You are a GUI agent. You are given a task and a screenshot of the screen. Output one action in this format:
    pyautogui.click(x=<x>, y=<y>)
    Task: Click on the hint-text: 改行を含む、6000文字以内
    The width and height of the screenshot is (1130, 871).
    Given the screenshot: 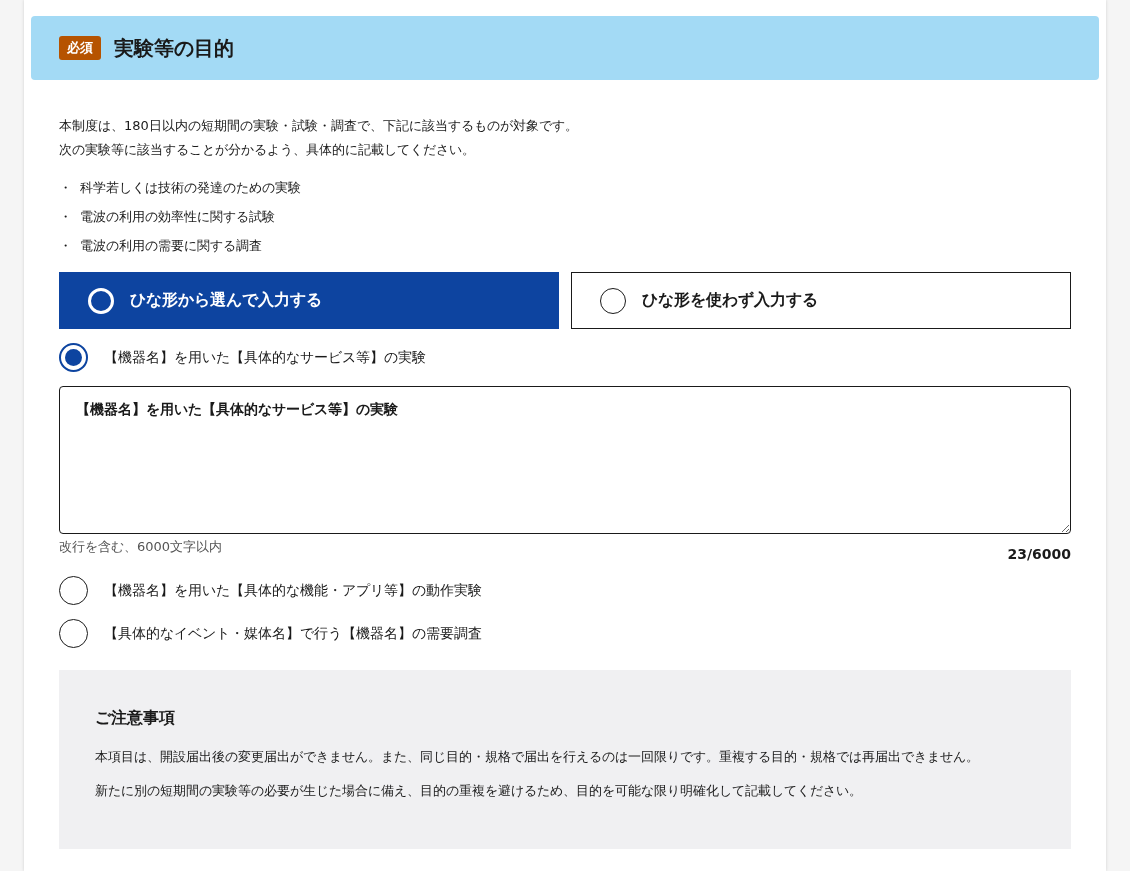 What is the action you would take?
    pyautogui.click(x=141, y=547)
    